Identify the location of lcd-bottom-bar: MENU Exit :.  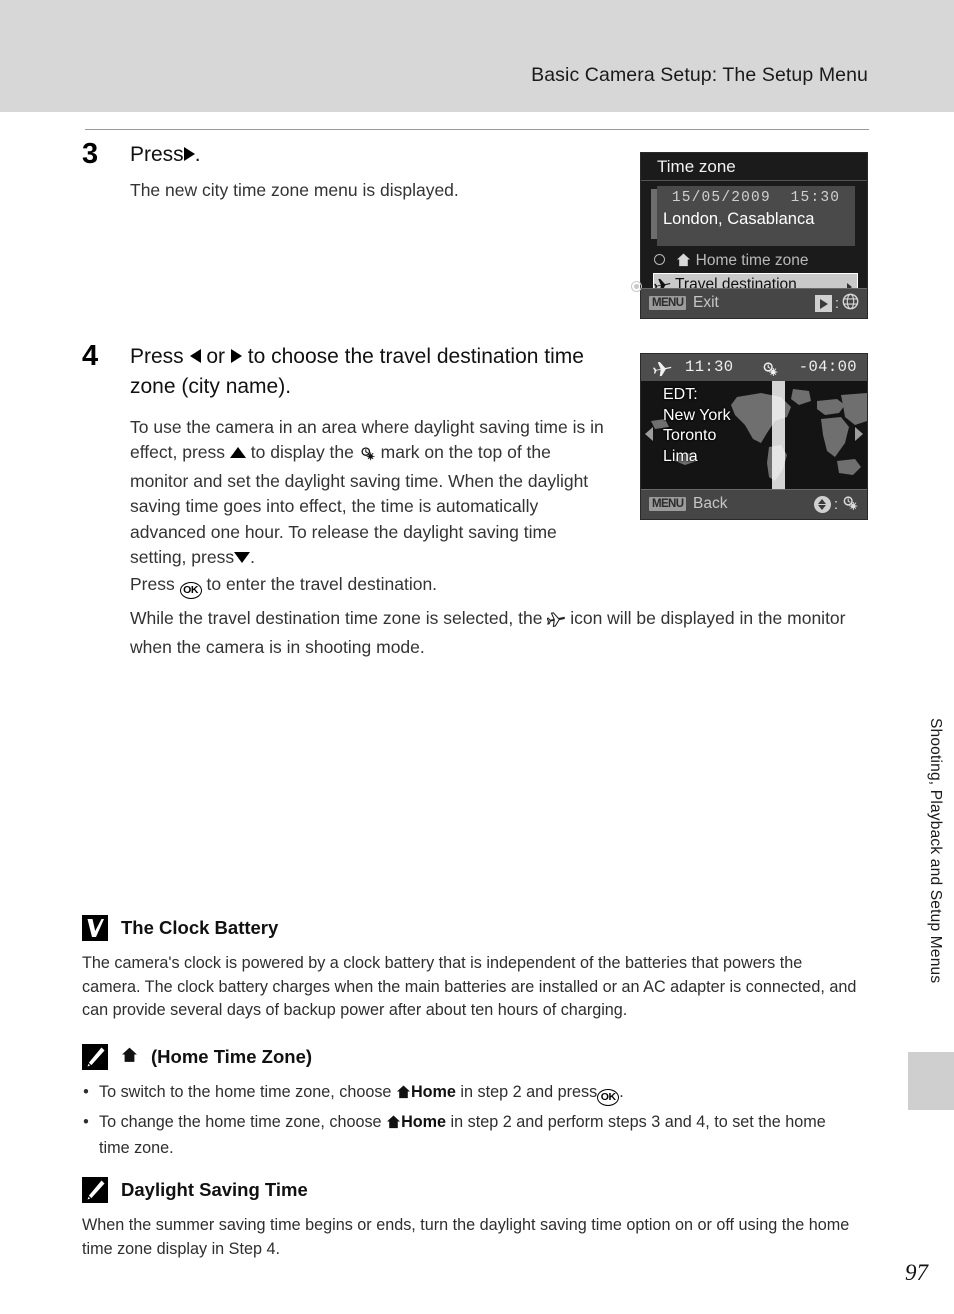
(754, 303).